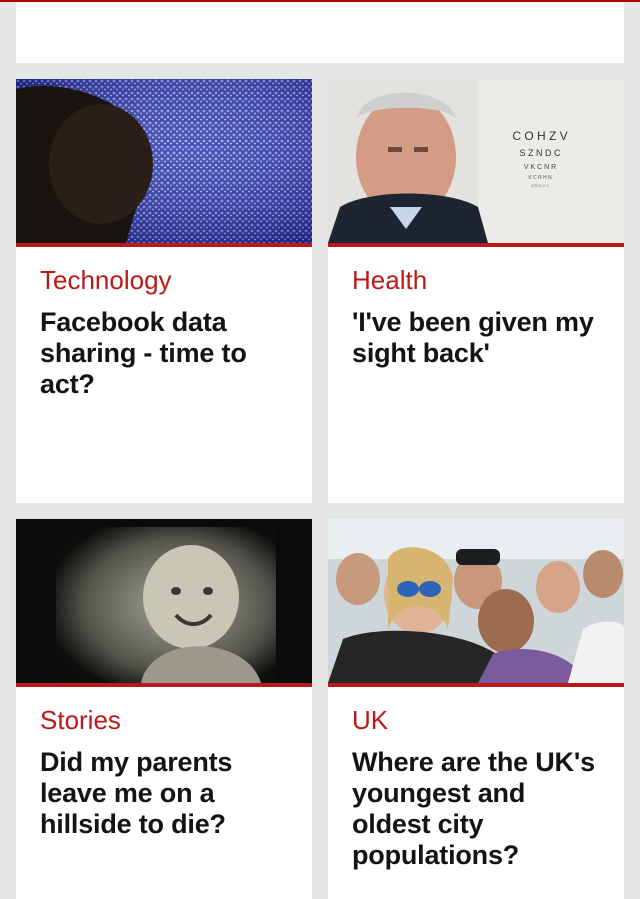 Image resolution: width=640 pixels, height=899 pixels. What do you see at coordinates (480, 338) in the screenshot?
I see `headline: 'I've been given my sight back'` at bounding box center [480, 338].